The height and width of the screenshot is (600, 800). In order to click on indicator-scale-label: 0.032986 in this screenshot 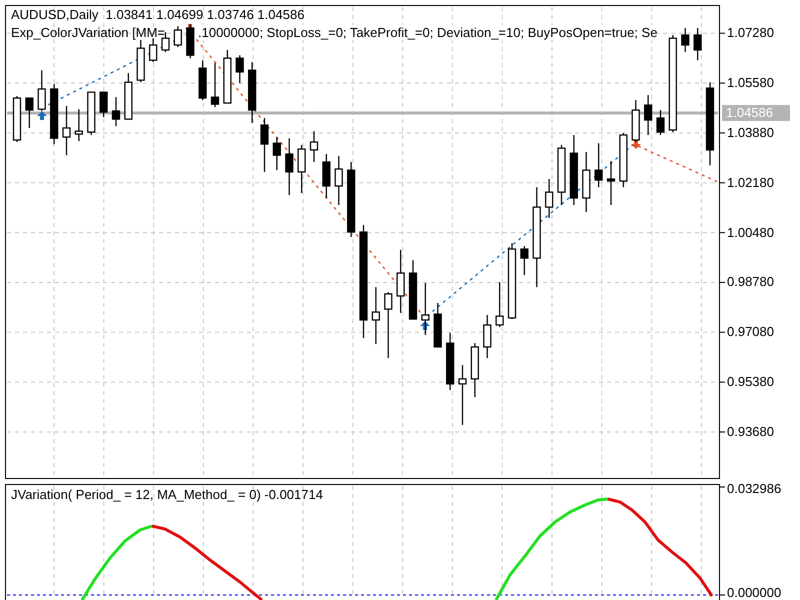, I will do `click(754, 488)`.